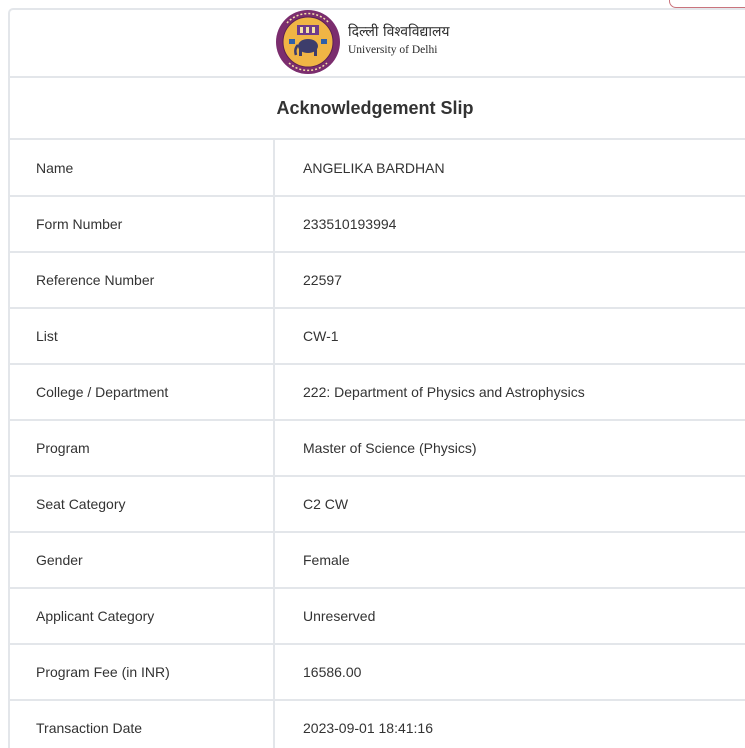 The image size is (745, 748). What do you see at coordinates (142, 168) in the screenshot?
I see `field-label-name: Name` at bounding box center [142, 168].